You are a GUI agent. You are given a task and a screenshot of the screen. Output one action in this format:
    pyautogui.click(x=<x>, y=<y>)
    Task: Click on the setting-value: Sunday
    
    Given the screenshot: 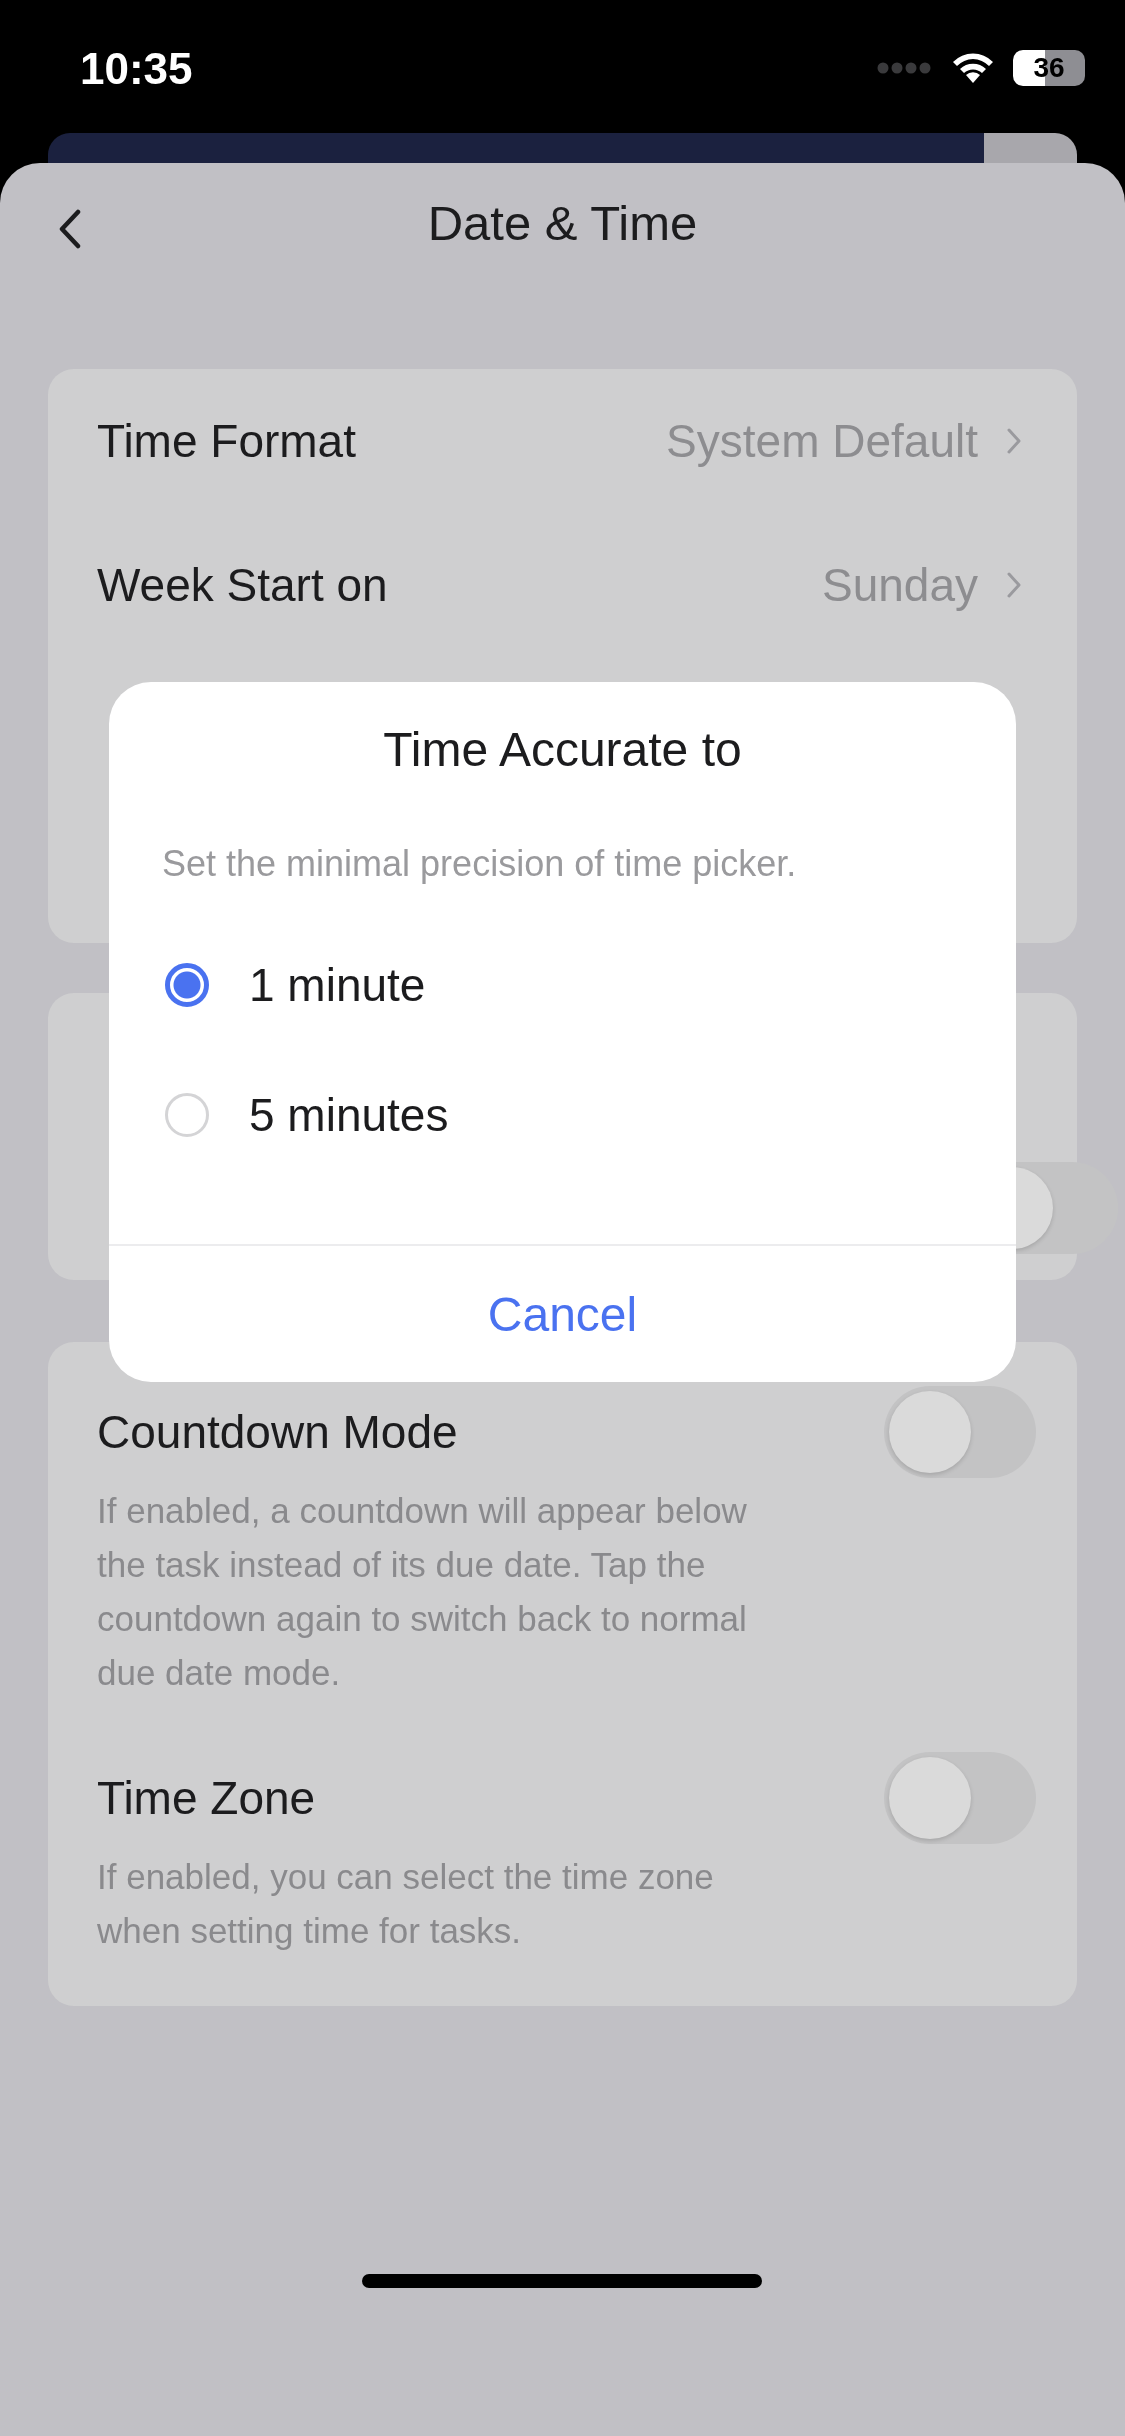 What is the action you would take?
    pyautogui.click(x=900, y=585)
    